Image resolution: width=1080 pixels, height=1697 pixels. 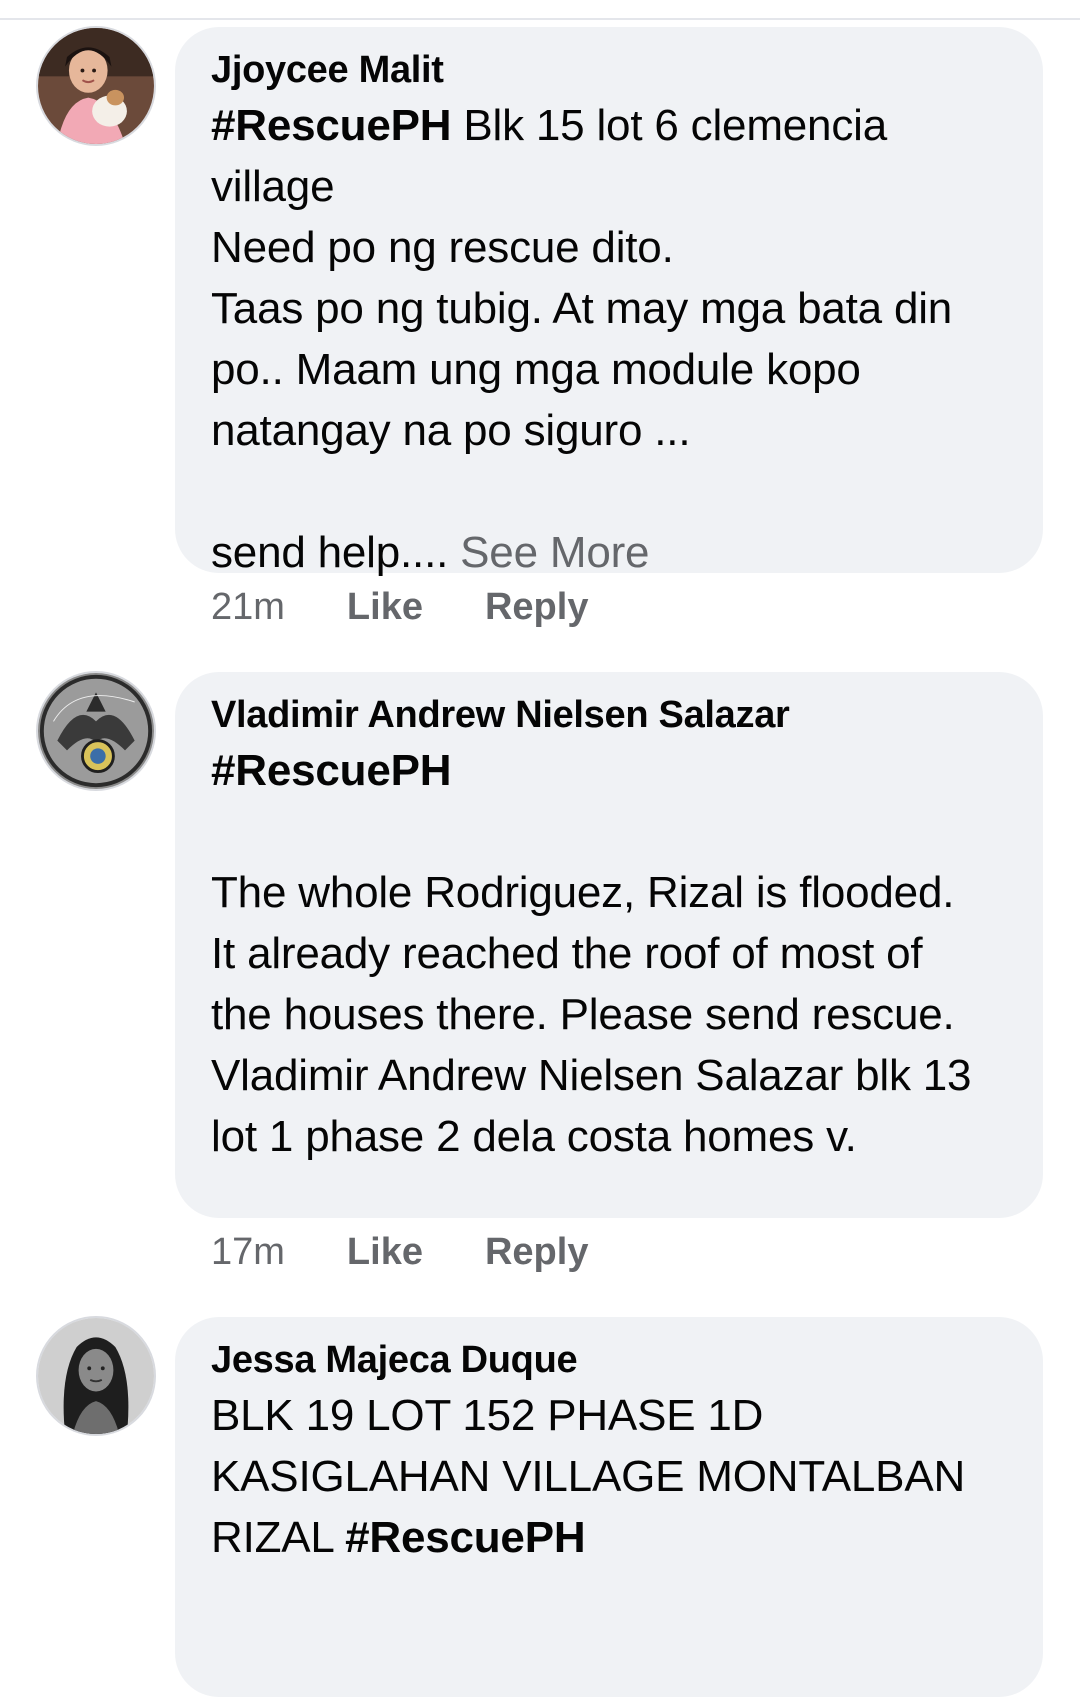 I want to click on comment-author: Jjoycee Malit, so click(x=609, y=70).